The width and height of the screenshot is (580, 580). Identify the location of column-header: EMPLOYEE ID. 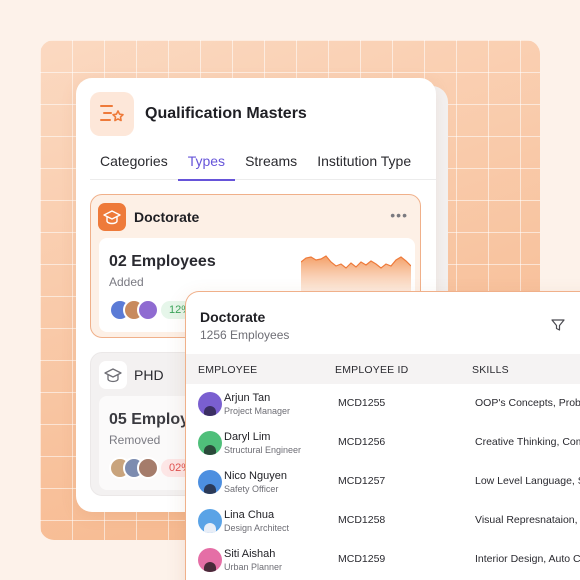
(371, 370).